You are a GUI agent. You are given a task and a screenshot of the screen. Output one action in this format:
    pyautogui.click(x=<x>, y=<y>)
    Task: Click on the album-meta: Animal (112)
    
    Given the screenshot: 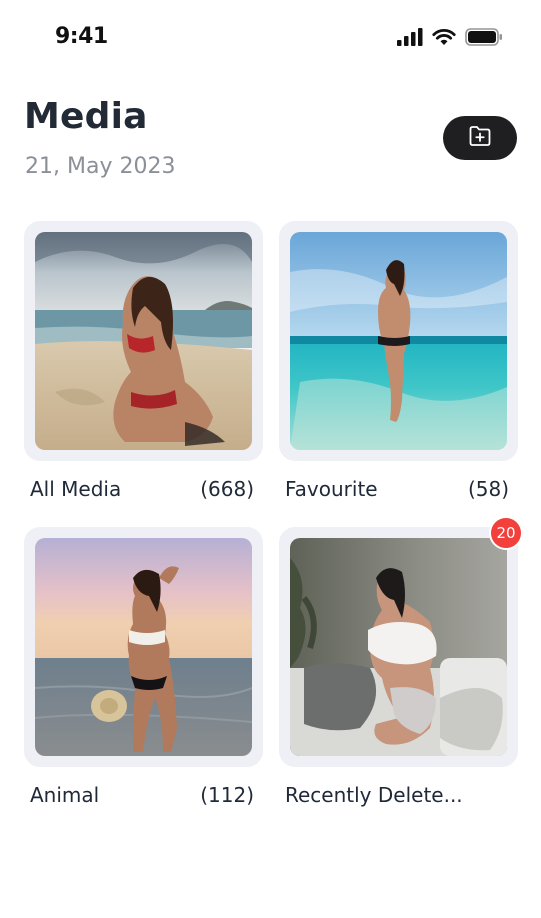 What is the action you would take?
    pyautogui.click(x=142, y=795)
    